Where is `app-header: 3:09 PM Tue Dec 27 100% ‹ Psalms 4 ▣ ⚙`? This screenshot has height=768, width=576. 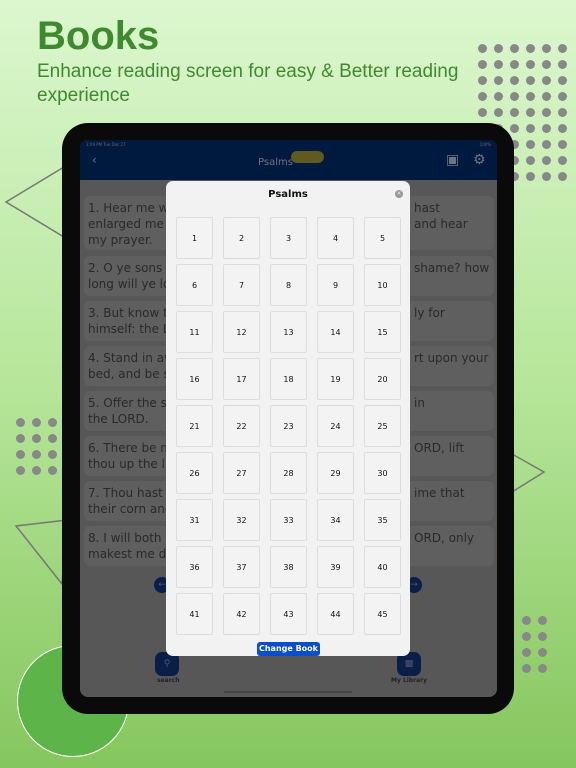
app-header: 3:09 PM Tue Dec 27 100% ‹ Psalms 4 ▣ ⚙ is located at coordinates (288, 160).